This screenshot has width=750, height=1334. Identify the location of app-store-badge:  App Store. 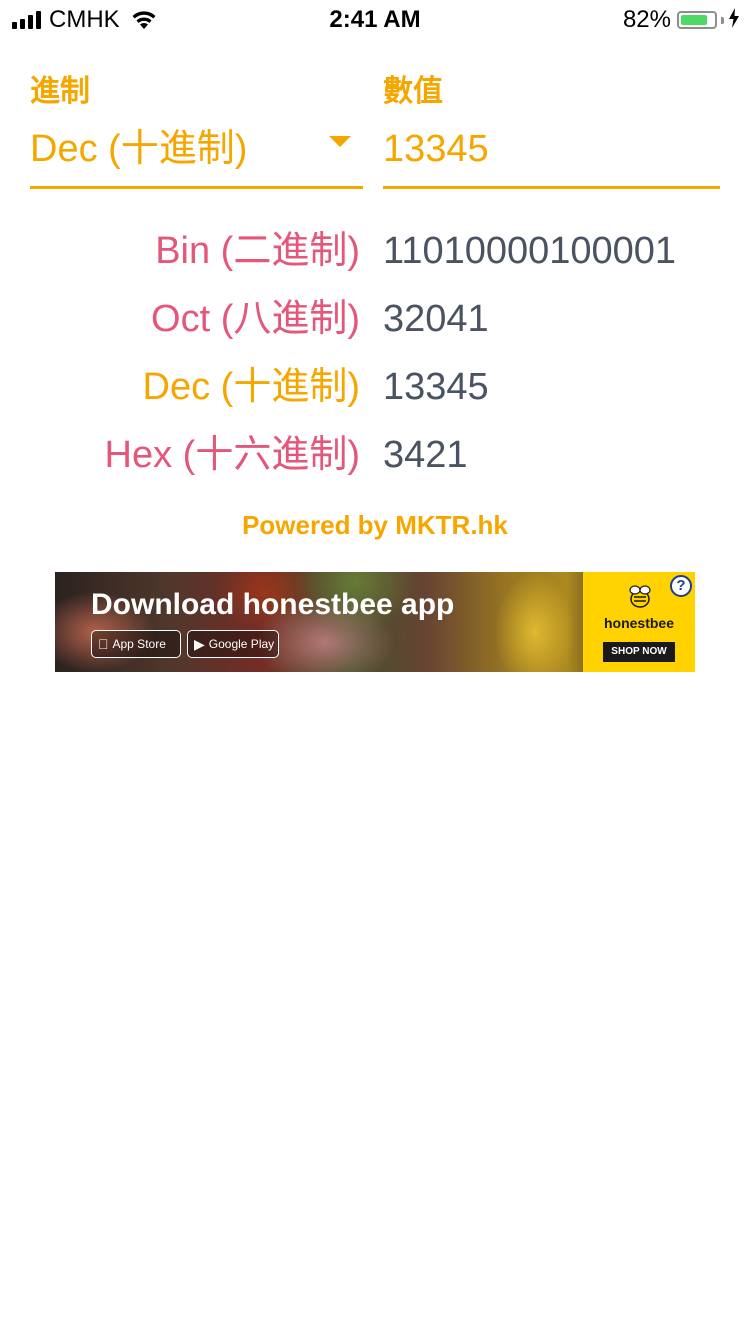
(136, 644).